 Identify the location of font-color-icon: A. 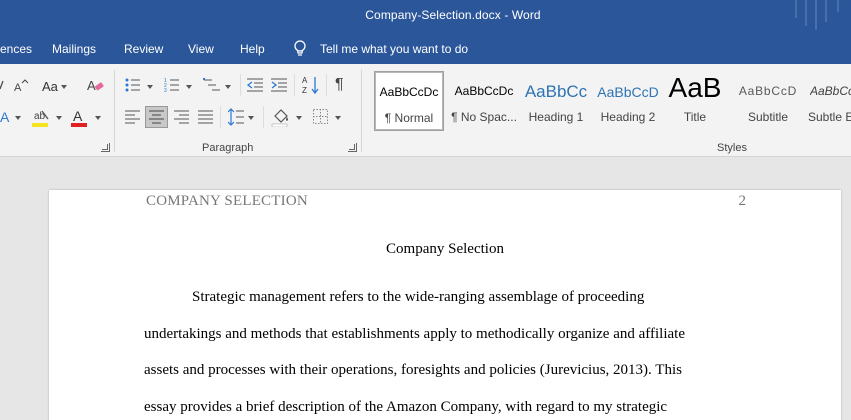
(80, 118).